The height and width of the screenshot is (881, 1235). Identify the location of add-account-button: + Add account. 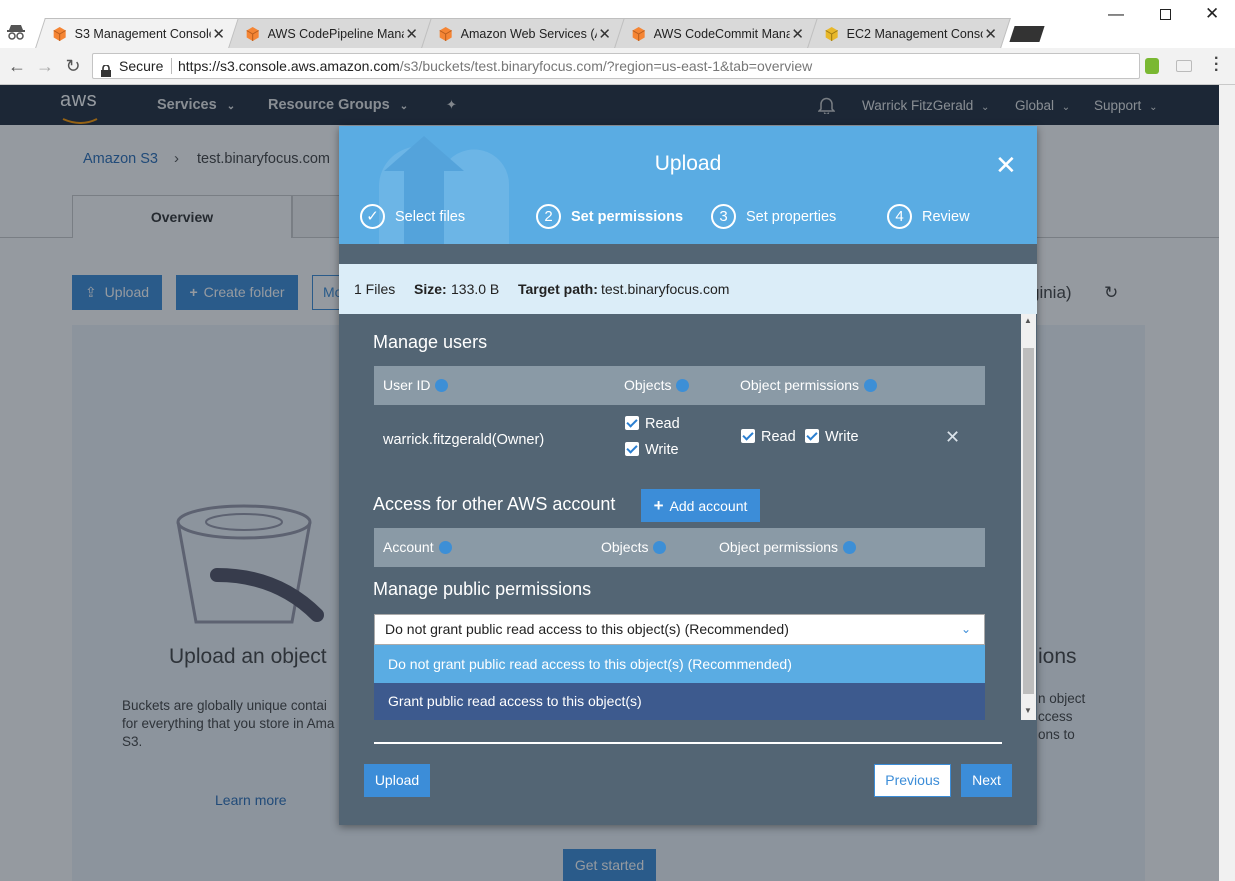
(700, 505).